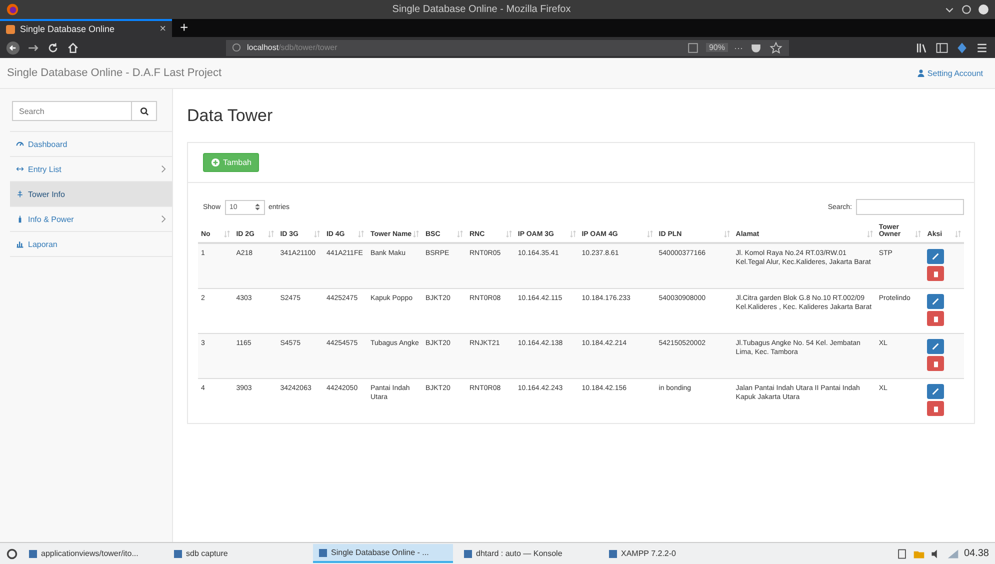  What do you see at coordinates (91, 219) in the screenshot?
I see `sidebar-item: Info & Power` at bounding box center [91, 219].